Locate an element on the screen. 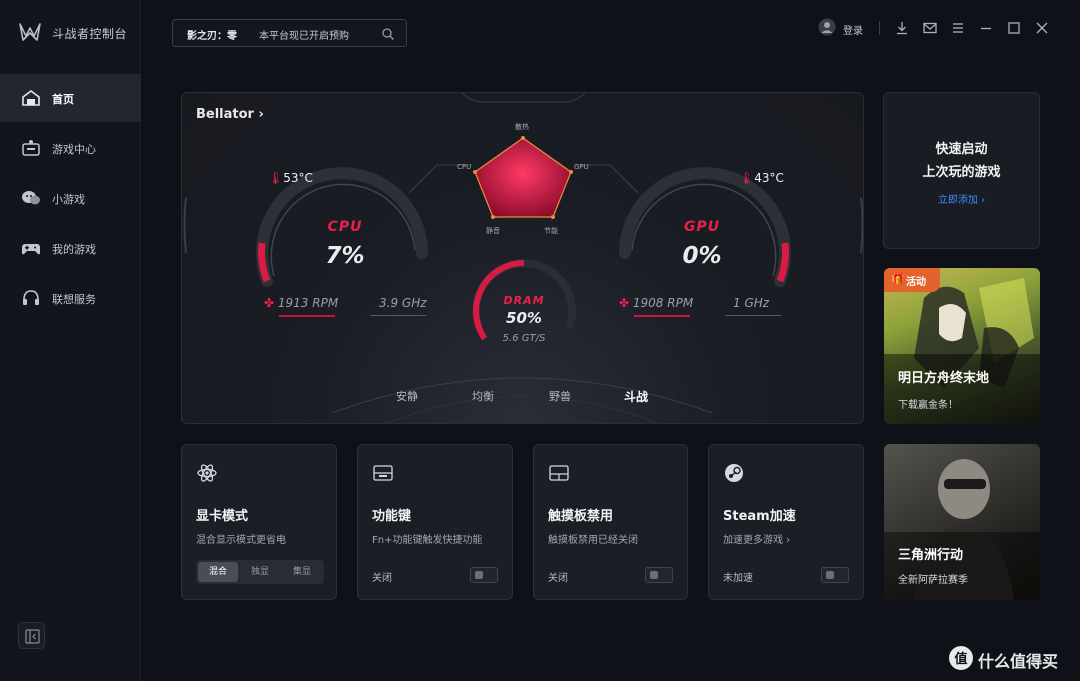 The width and height of the screenshot is (1080, 681). gpu-fan-speed: ✤ 1908 RPM is located at coordinates (656, 303).